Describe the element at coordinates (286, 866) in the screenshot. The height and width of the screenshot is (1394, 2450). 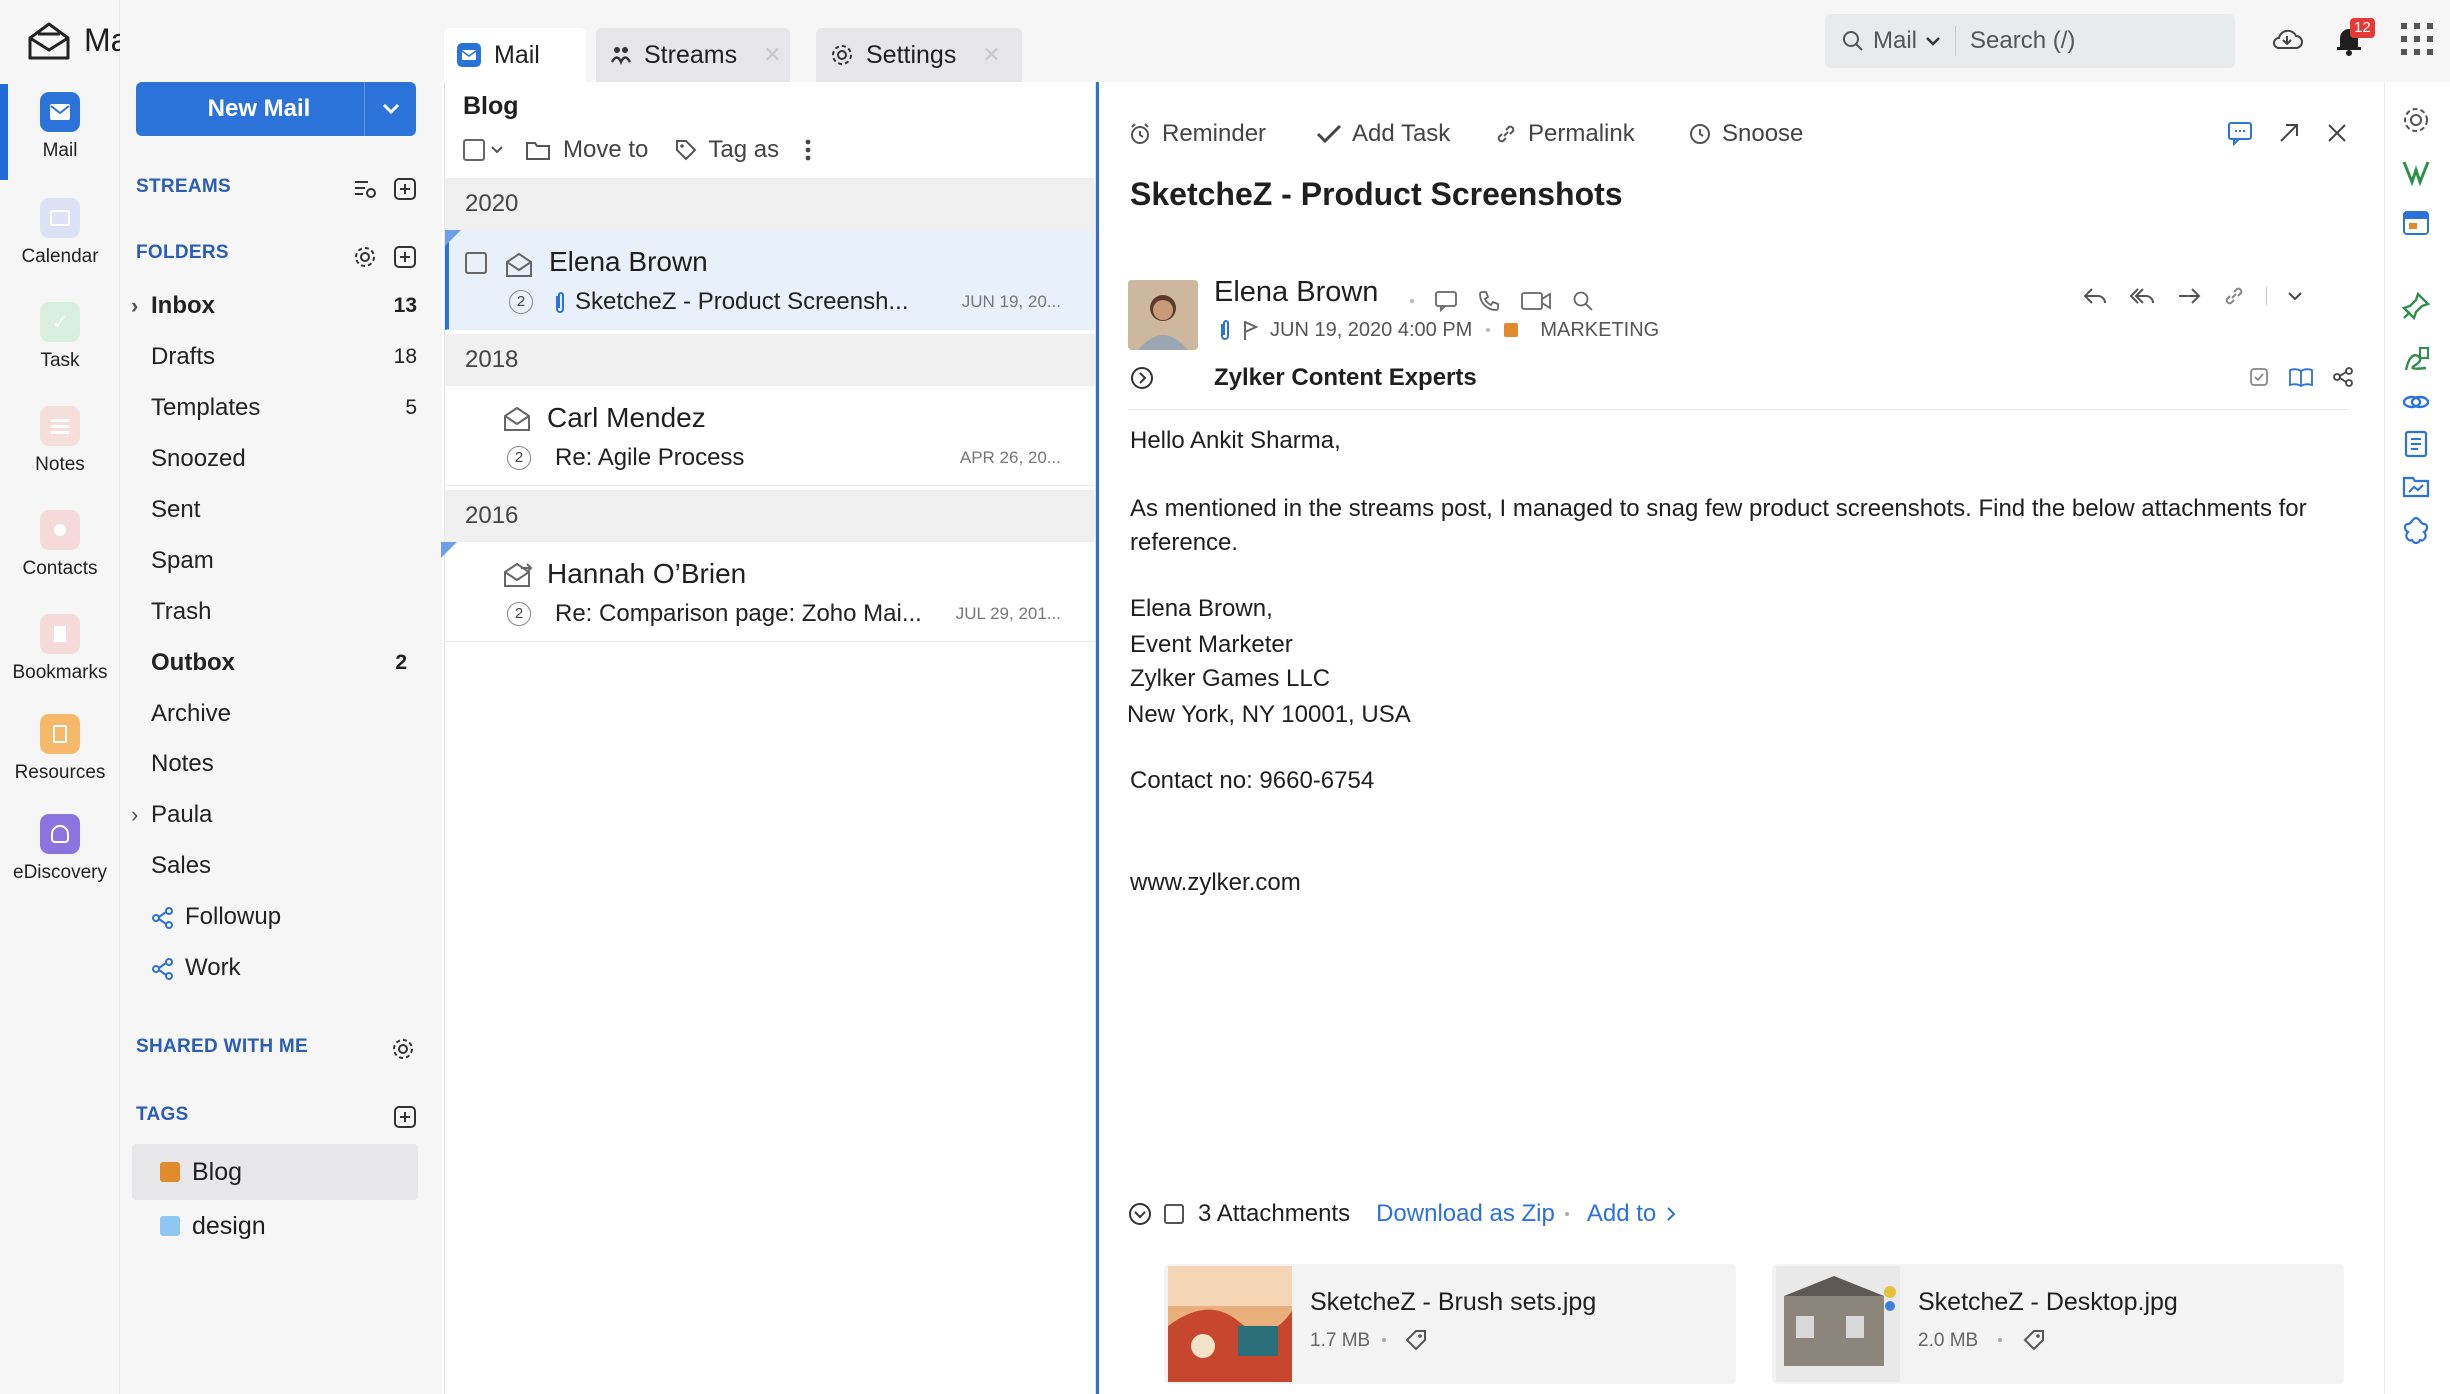
I see `folder-sales: Sales` at that location.